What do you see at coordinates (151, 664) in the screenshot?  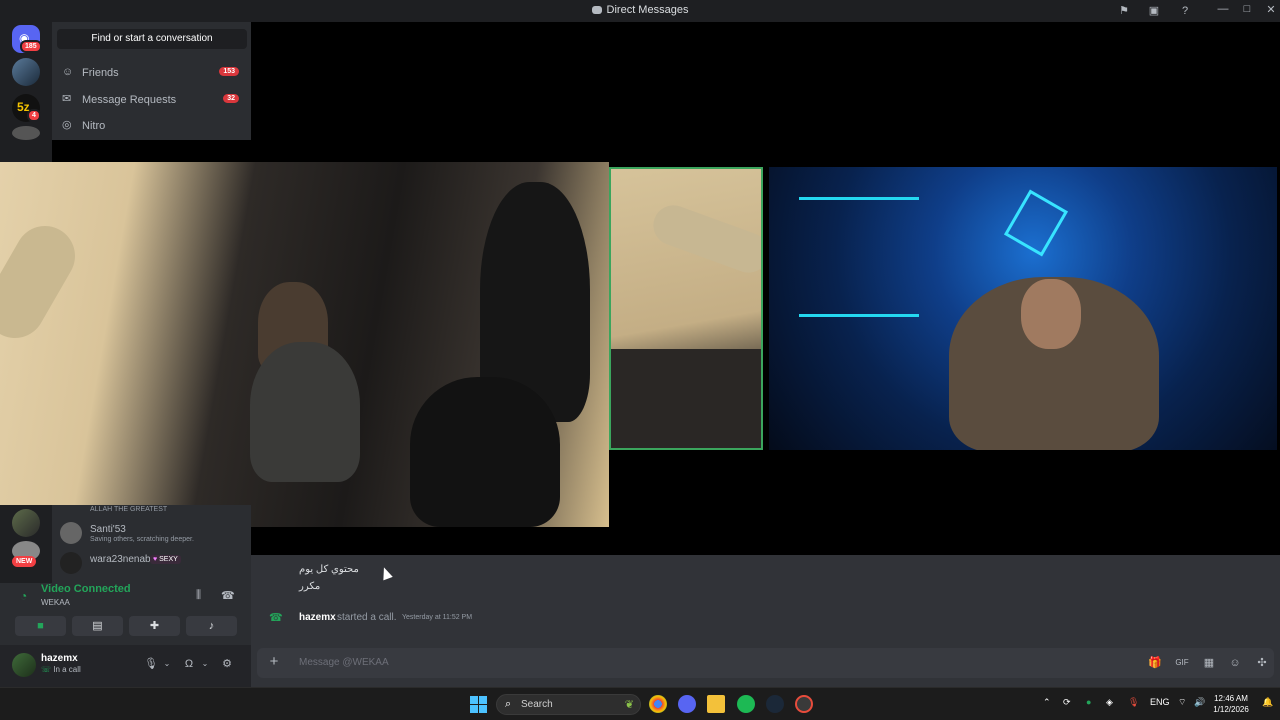 I see `microphone-icon: 🎙` at bounding box center [151, 664].